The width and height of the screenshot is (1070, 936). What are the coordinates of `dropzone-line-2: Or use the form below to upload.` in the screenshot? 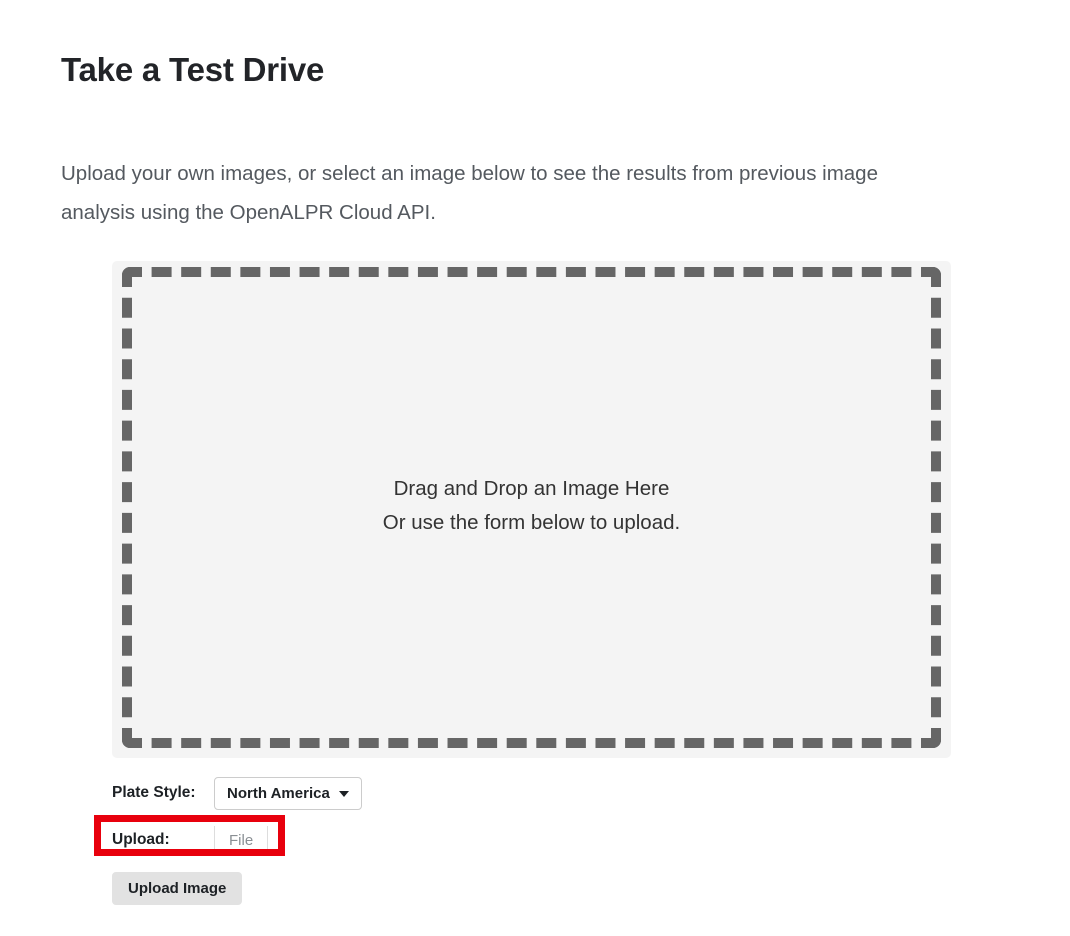 It's located at (531, 522).